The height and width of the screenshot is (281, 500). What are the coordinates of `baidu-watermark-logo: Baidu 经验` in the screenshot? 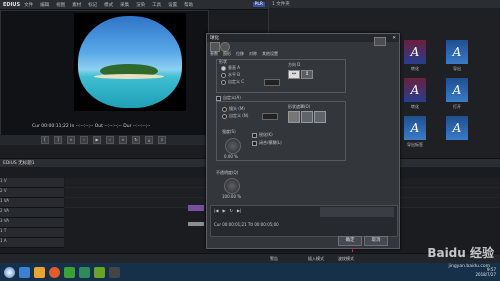 It's located at (460, 253).